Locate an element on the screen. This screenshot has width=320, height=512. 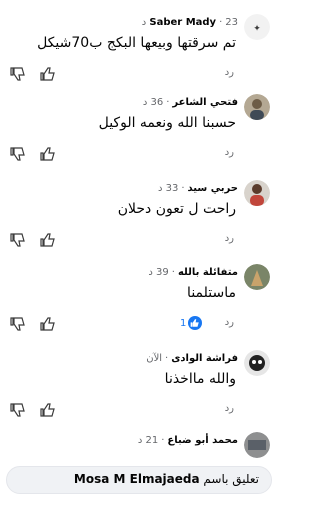
comment-text: ماستلمنا is located at coordinates (211, 293).